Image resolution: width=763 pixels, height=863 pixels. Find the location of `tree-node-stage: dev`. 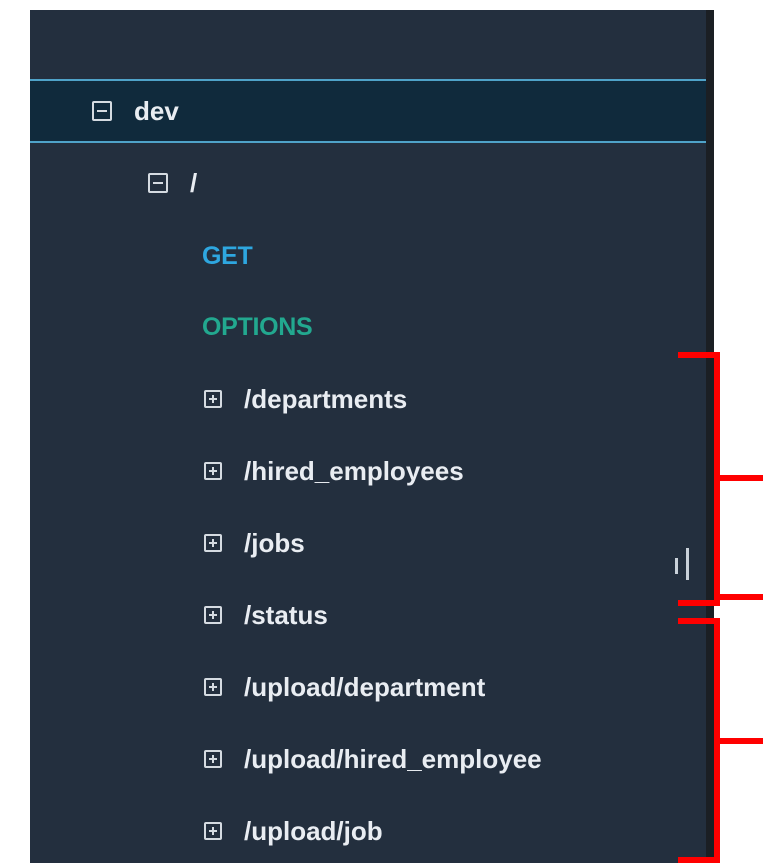

tree-node-stage: dev is located at coordinates (371, 111).